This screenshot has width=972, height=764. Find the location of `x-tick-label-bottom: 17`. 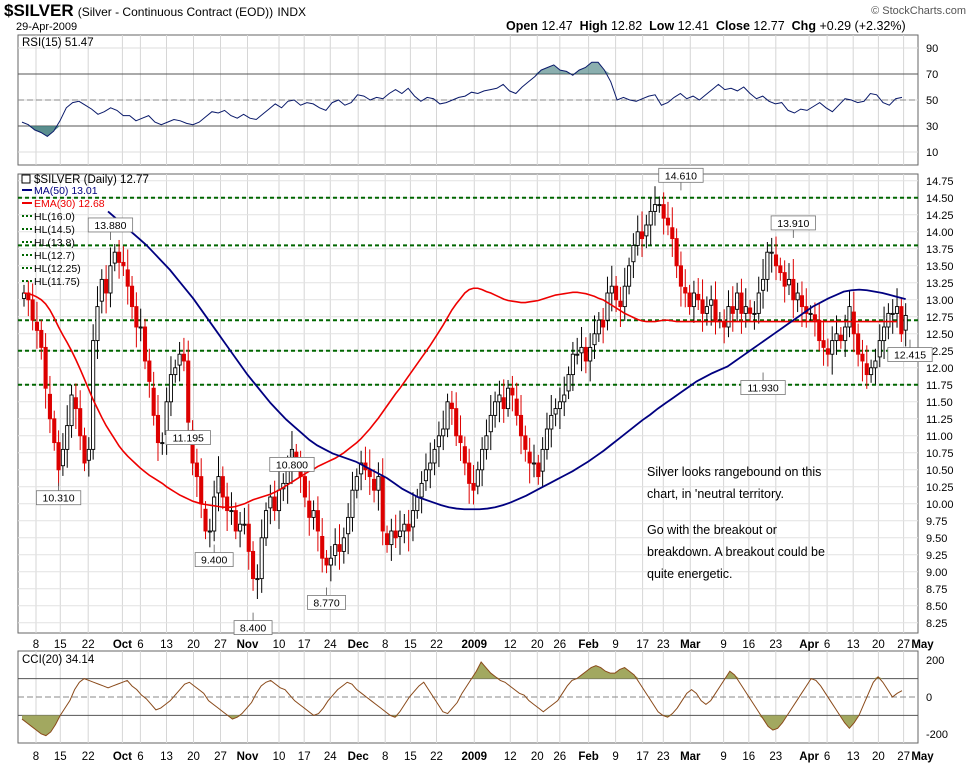

x-tick-label-bottom: 17 is located at coordinates (304, 757).